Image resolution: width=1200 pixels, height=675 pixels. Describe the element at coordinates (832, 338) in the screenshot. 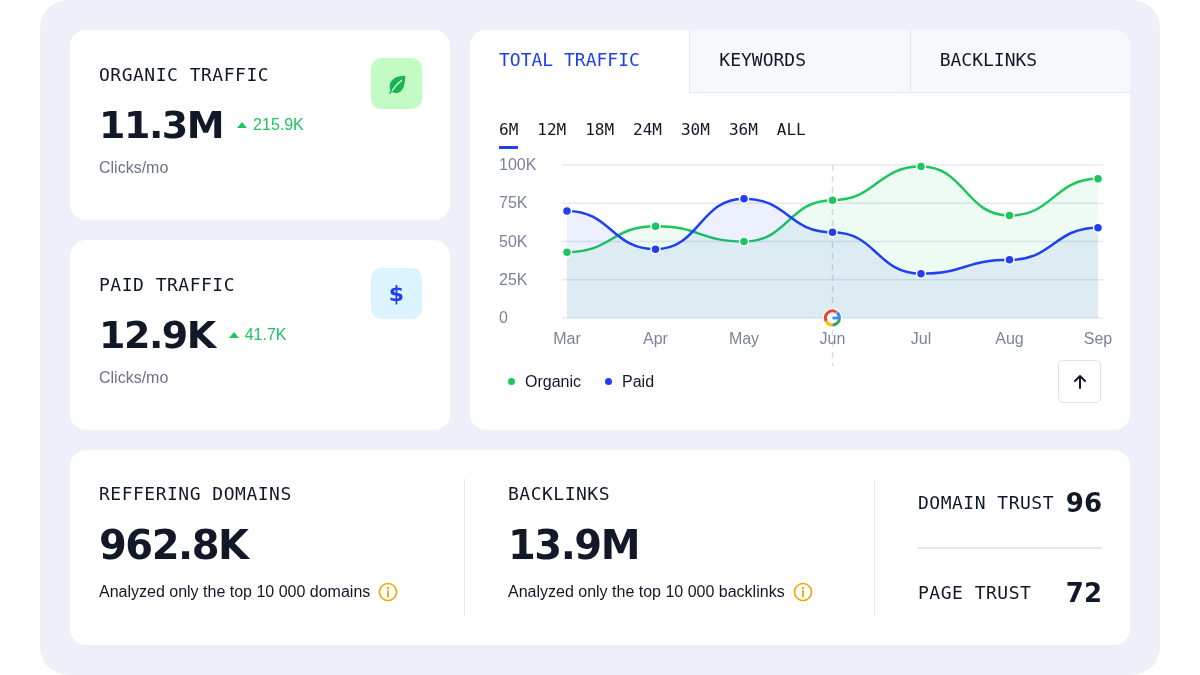

I see `axis-label: Jun` at that location.